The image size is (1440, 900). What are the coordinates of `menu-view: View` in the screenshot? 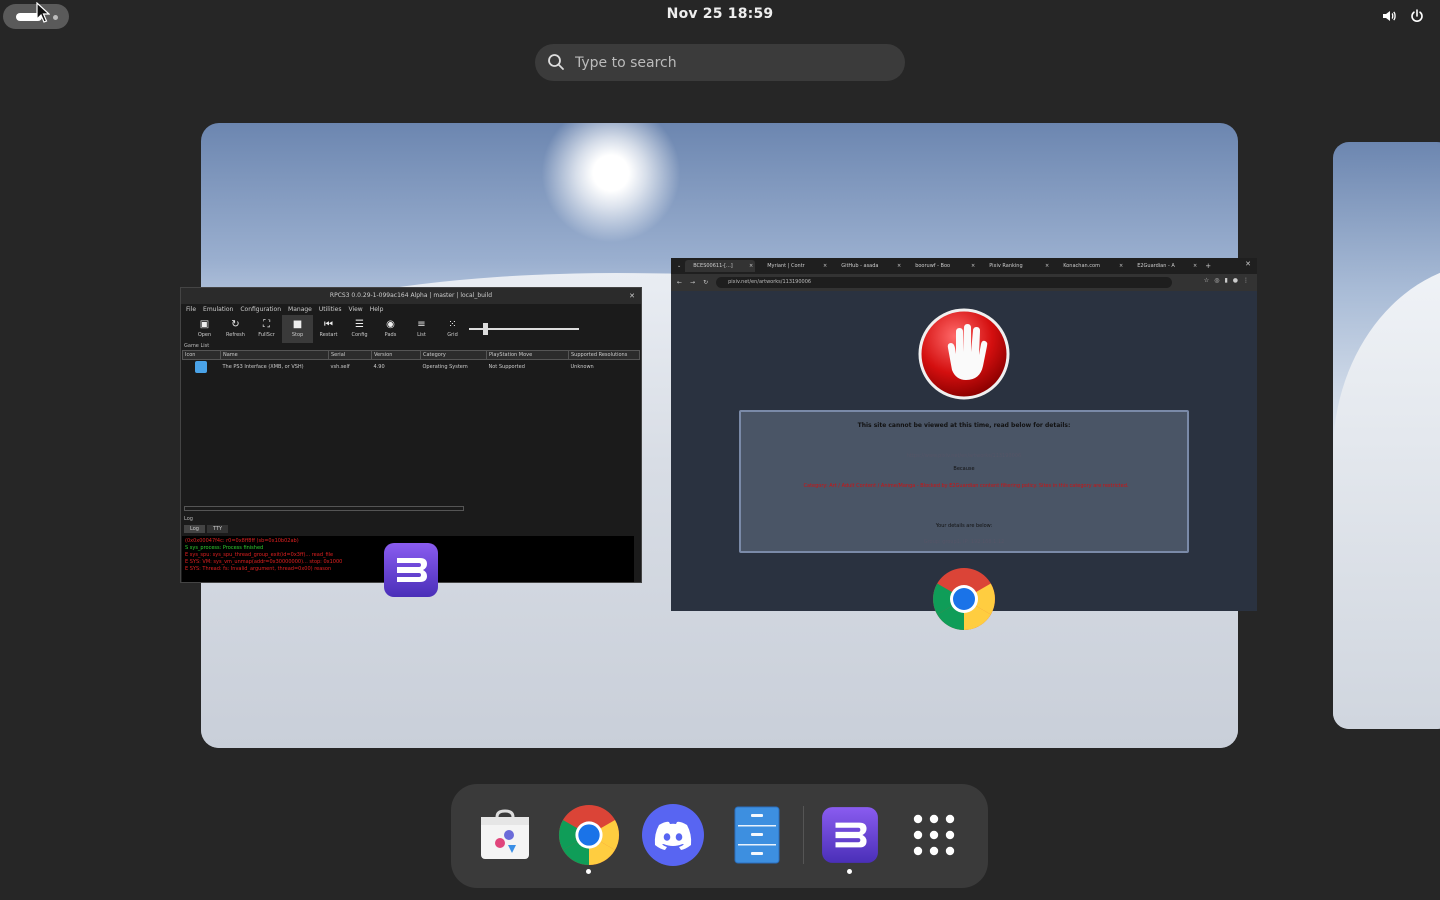 It's located at (355, 309).